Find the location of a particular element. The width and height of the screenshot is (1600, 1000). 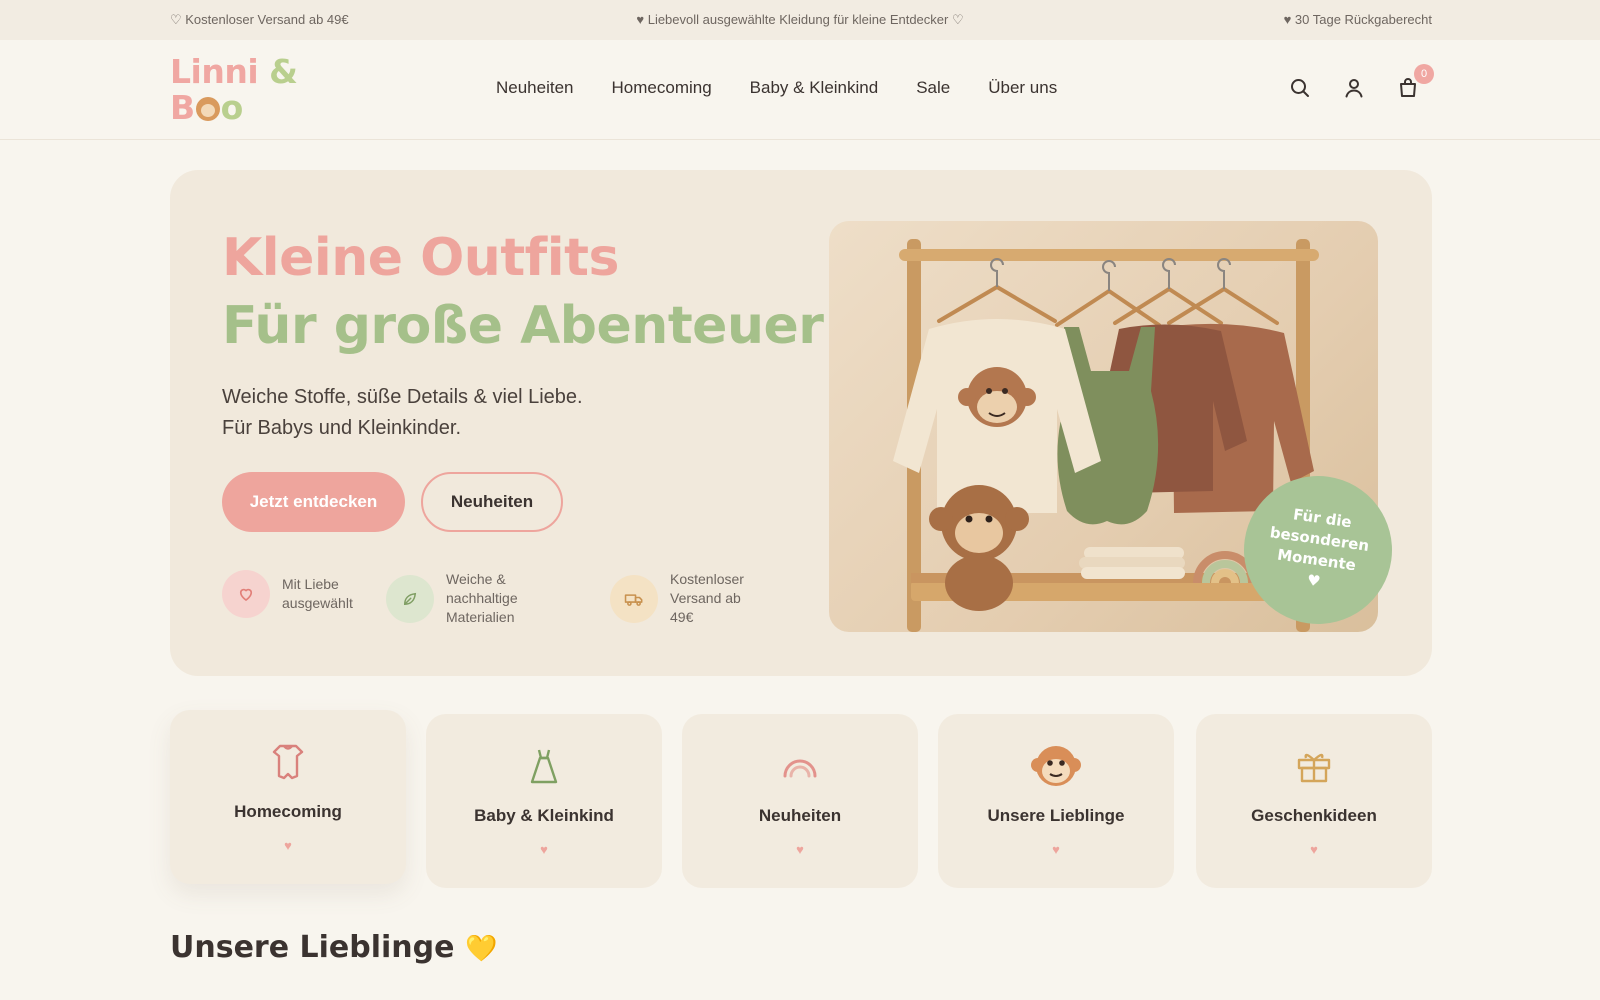

header-actions: 0 is located at coordinates (1361, 82).